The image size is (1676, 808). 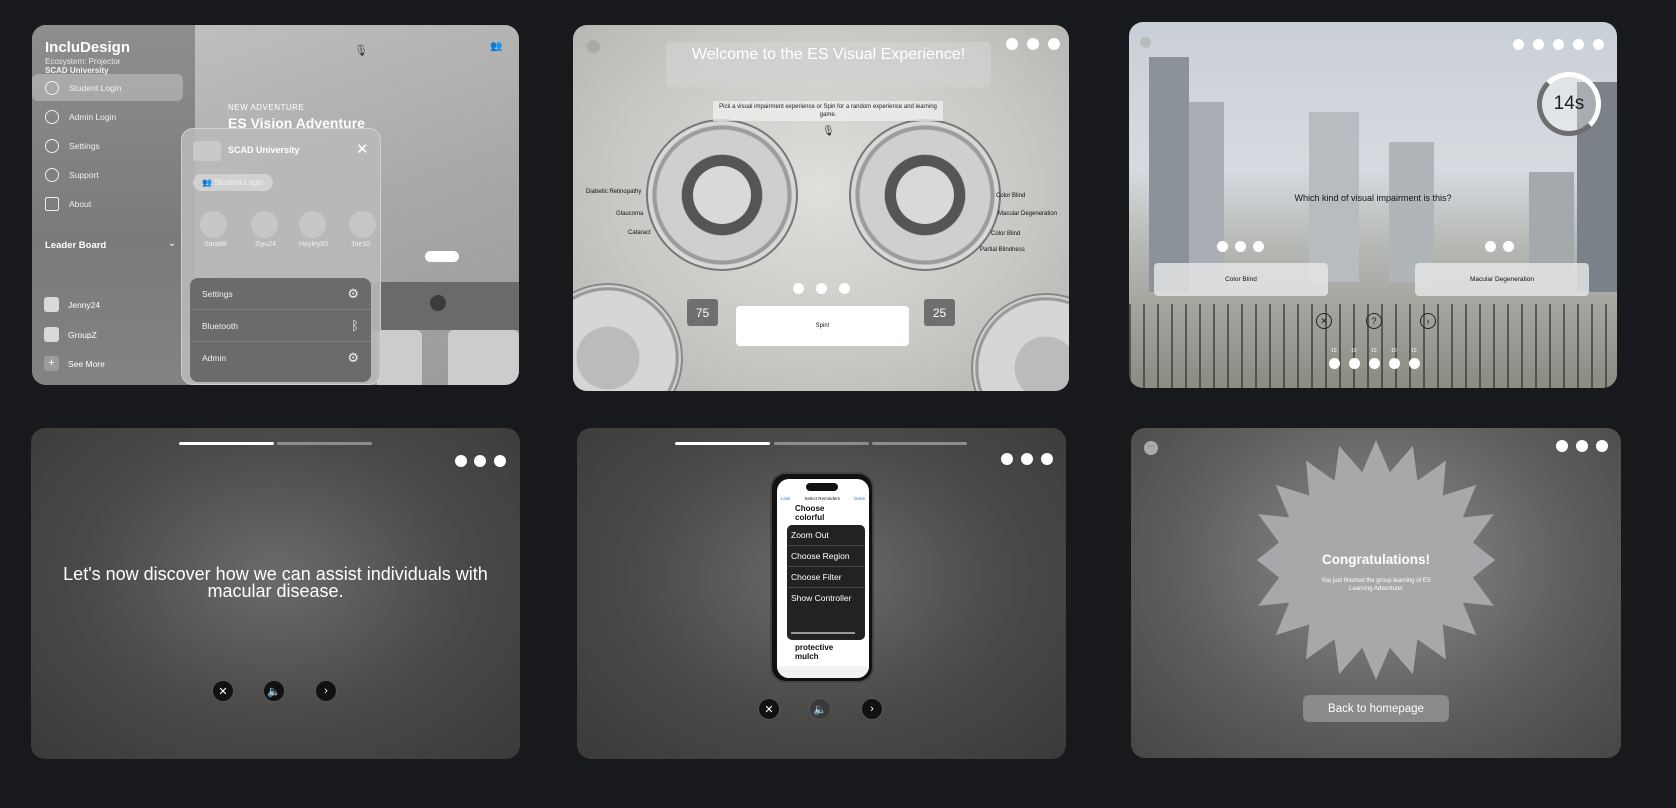 What do you see at coordinates (939, 312) in the screenshot?
I see `right-counter: 25` at bounding box center [939, 312].